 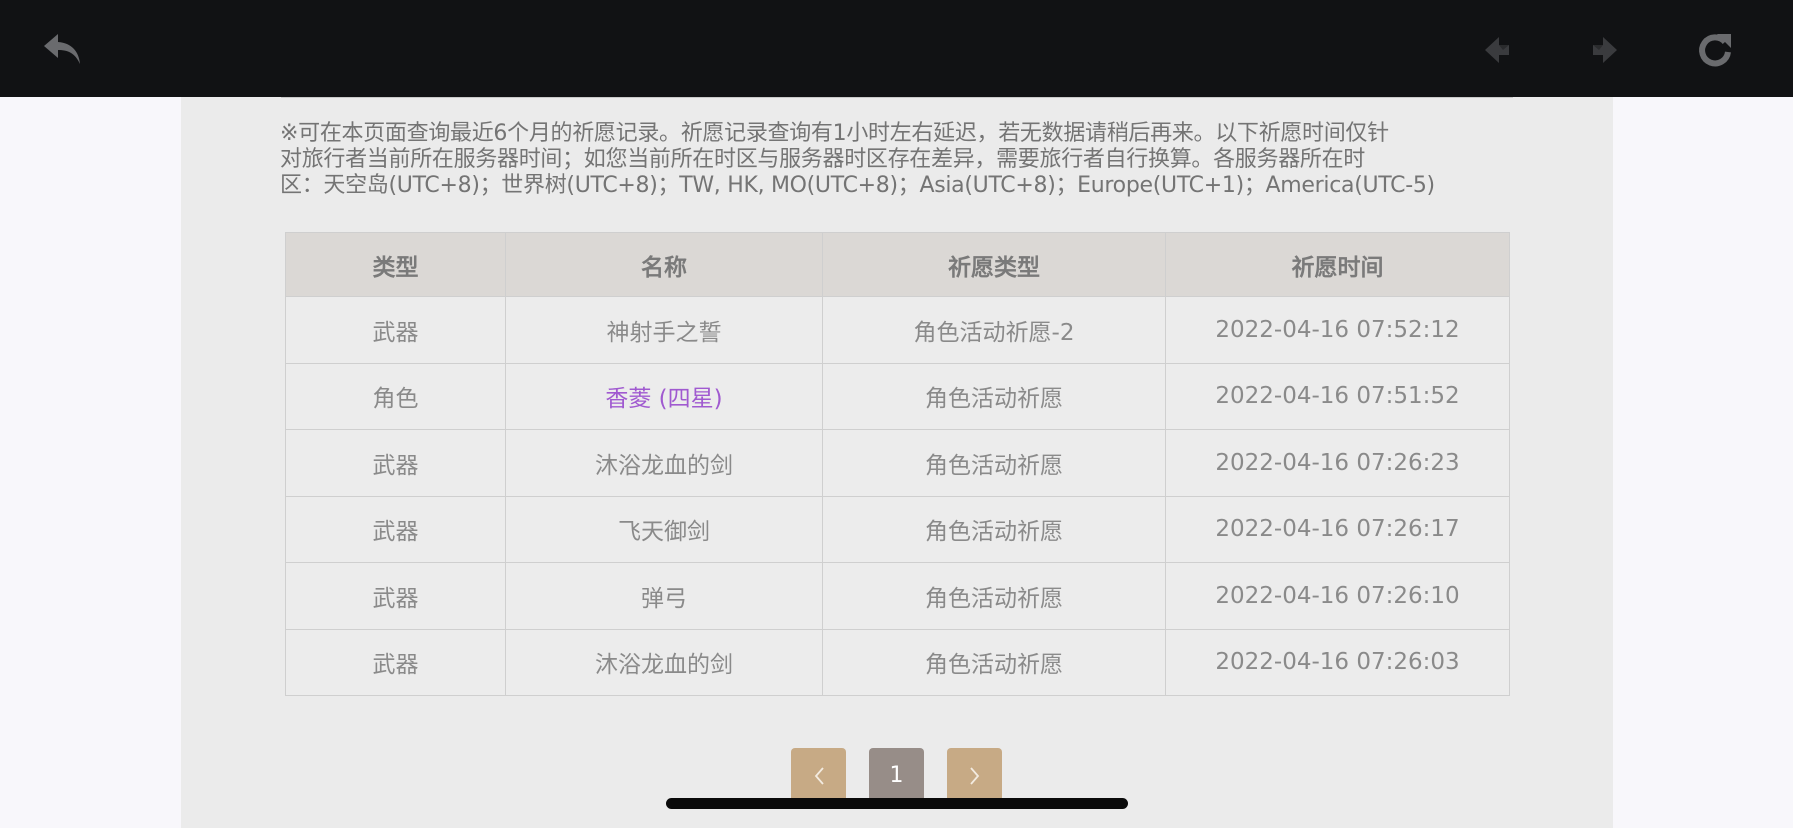 I want to click on cell-wish-time: 2022-04-16 07:26:03, so click(x=1337, y=662).